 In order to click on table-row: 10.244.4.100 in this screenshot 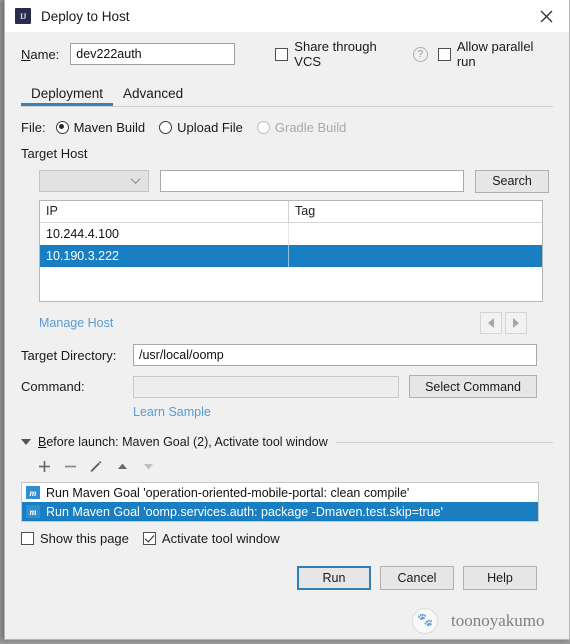, I will do `click(291, 234)`.